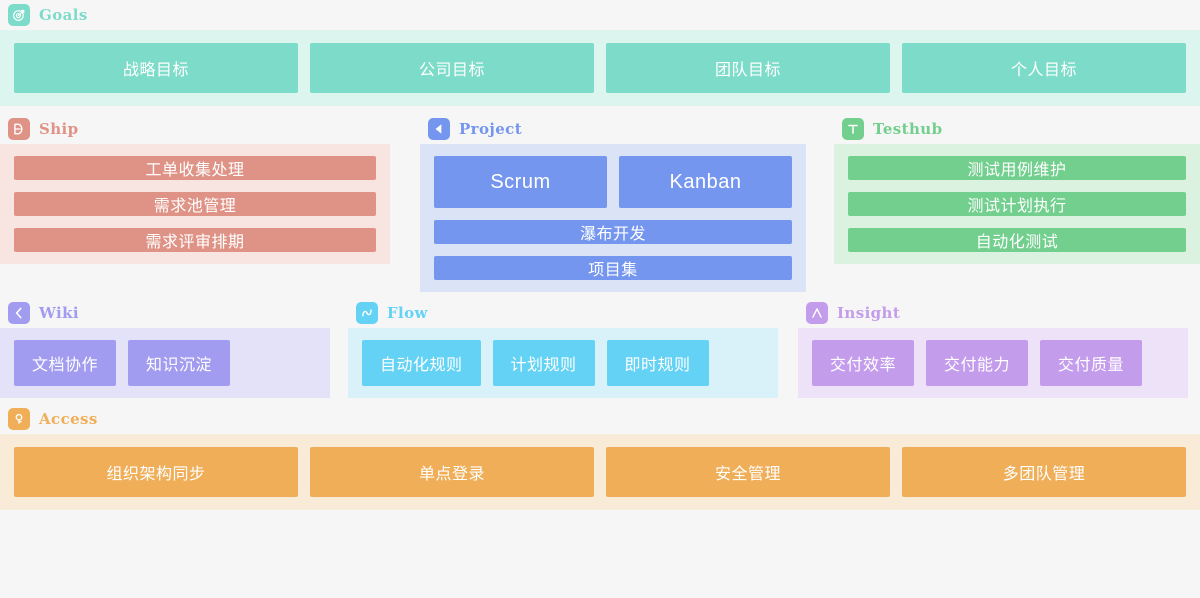  Describe the element at coordinates (19, 313) in the screenshot. I see `chevron-left-icon` at that location.